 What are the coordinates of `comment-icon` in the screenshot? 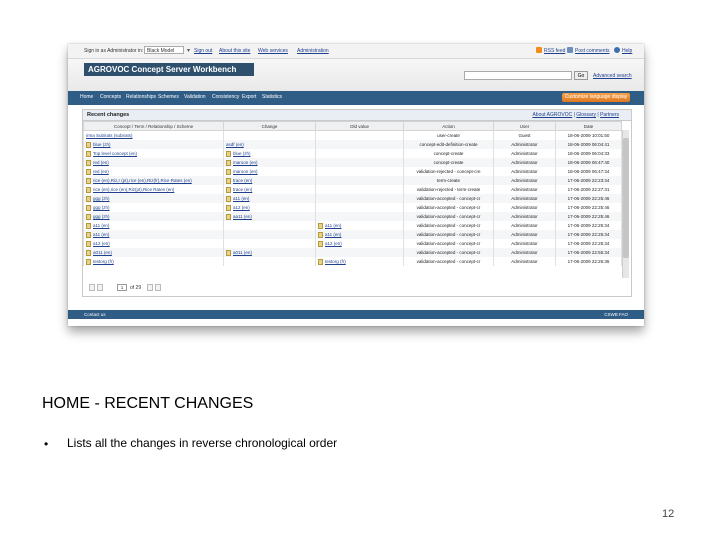 It's located at (570, 50).